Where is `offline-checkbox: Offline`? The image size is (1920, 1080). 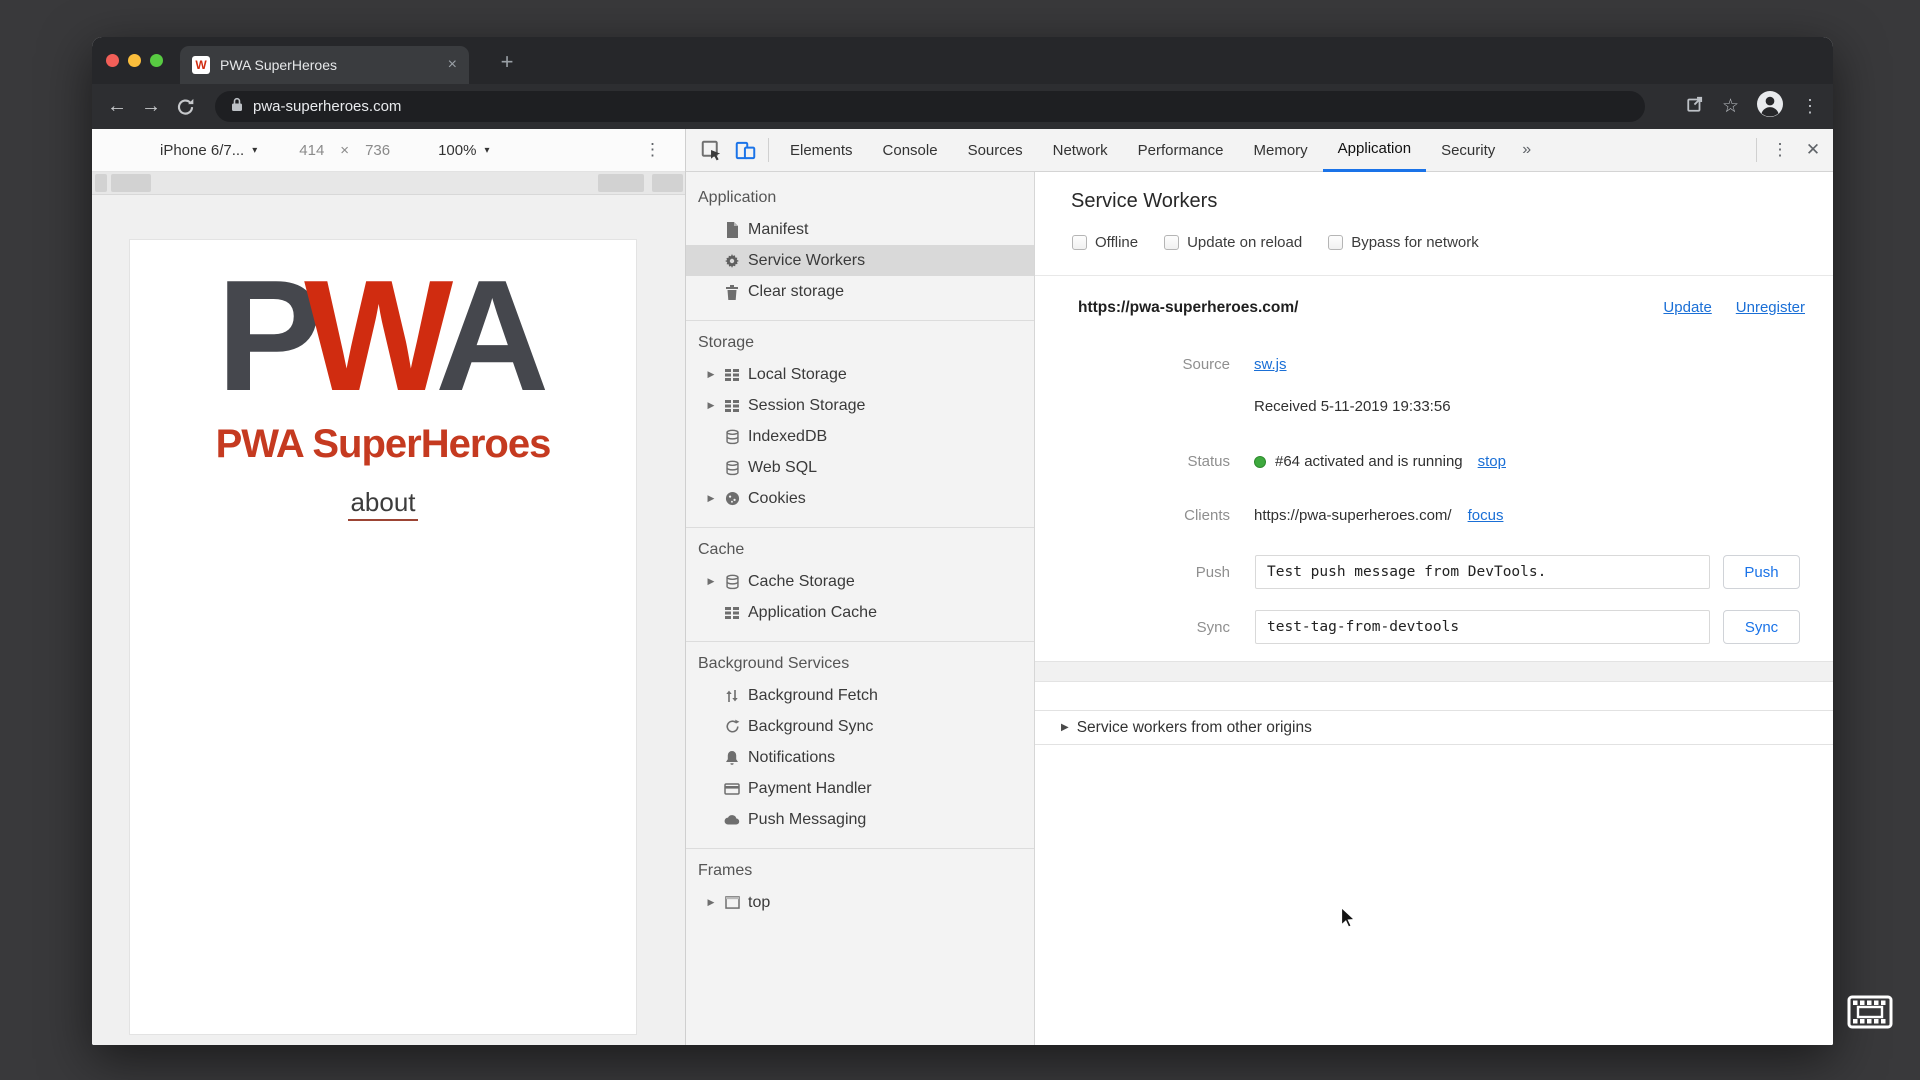
offline-checkbox: Offline is located at coordinates (1105, 242).